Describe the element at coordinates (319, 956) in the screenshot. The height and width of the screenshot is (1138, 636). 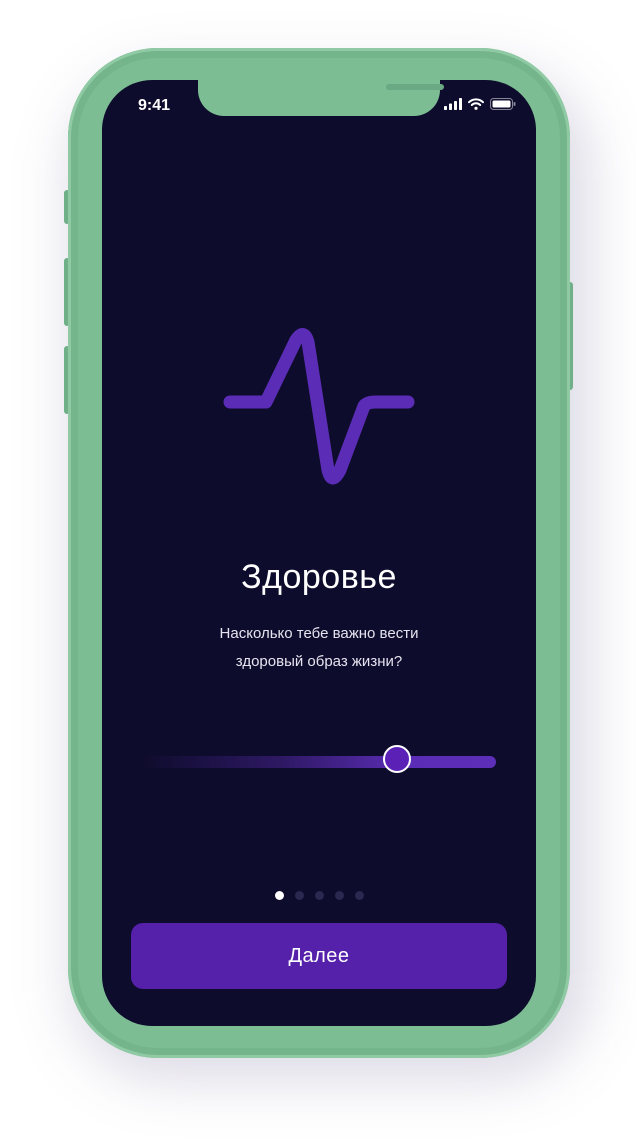
I see `next-button: Далее` at that location.